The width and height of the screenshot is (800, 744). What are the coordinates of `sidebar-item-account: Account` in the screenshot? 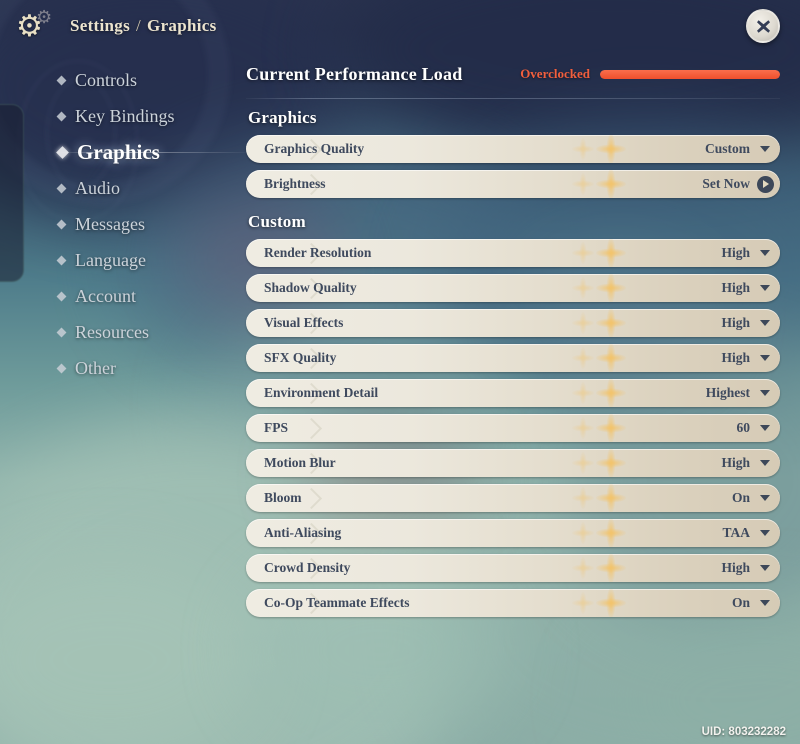 It's located at (141, 296).